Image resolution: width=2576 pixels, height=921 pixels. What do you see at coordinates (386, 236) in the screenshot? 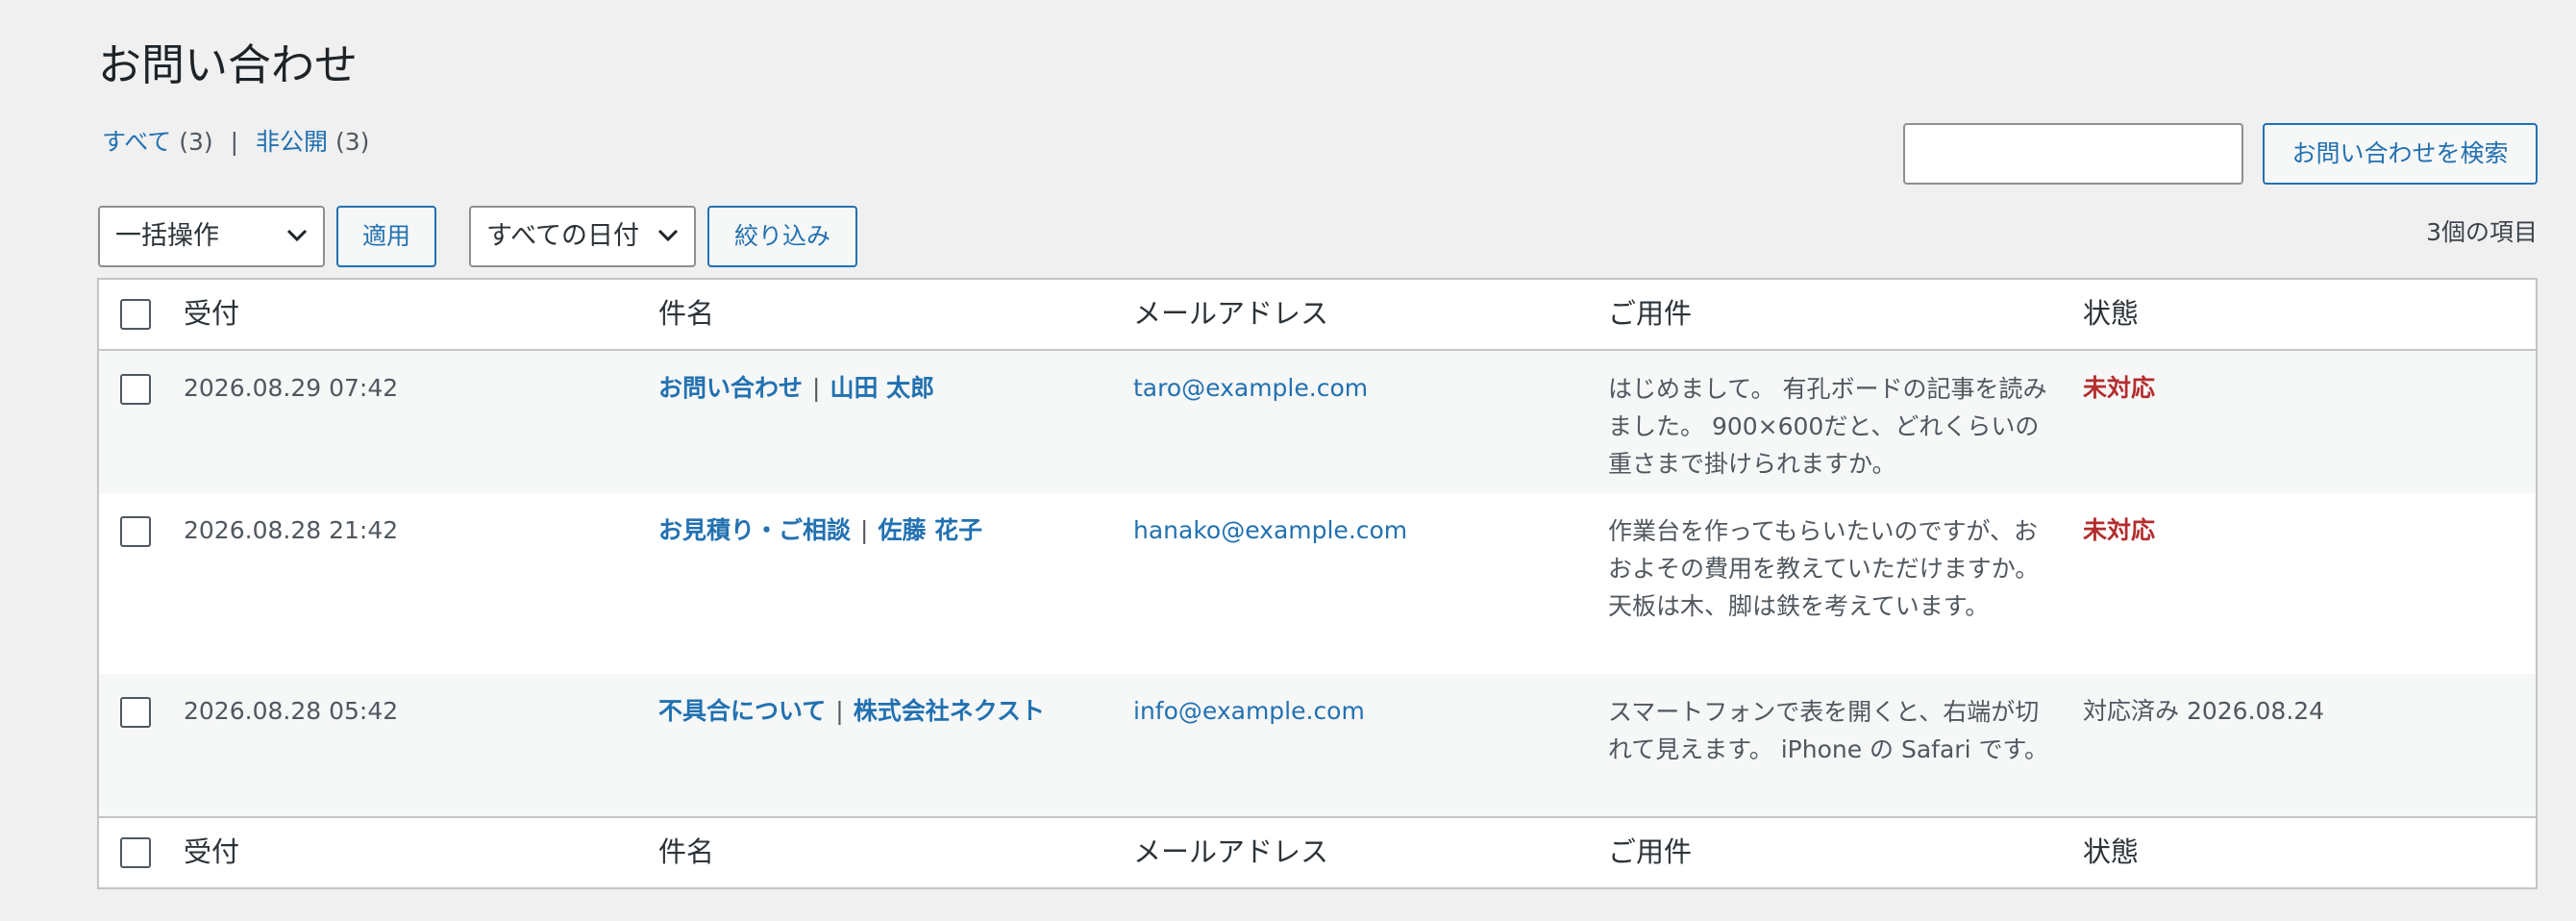
I see `apply-button: 適用` at bounding box center [386, 236].